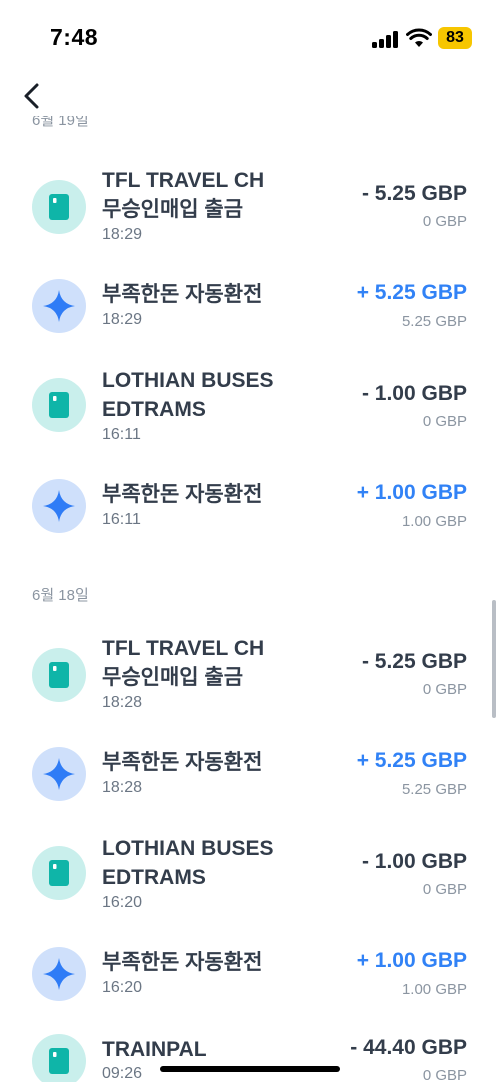  I want to click on chevron-left-icon, so click(31, 96).